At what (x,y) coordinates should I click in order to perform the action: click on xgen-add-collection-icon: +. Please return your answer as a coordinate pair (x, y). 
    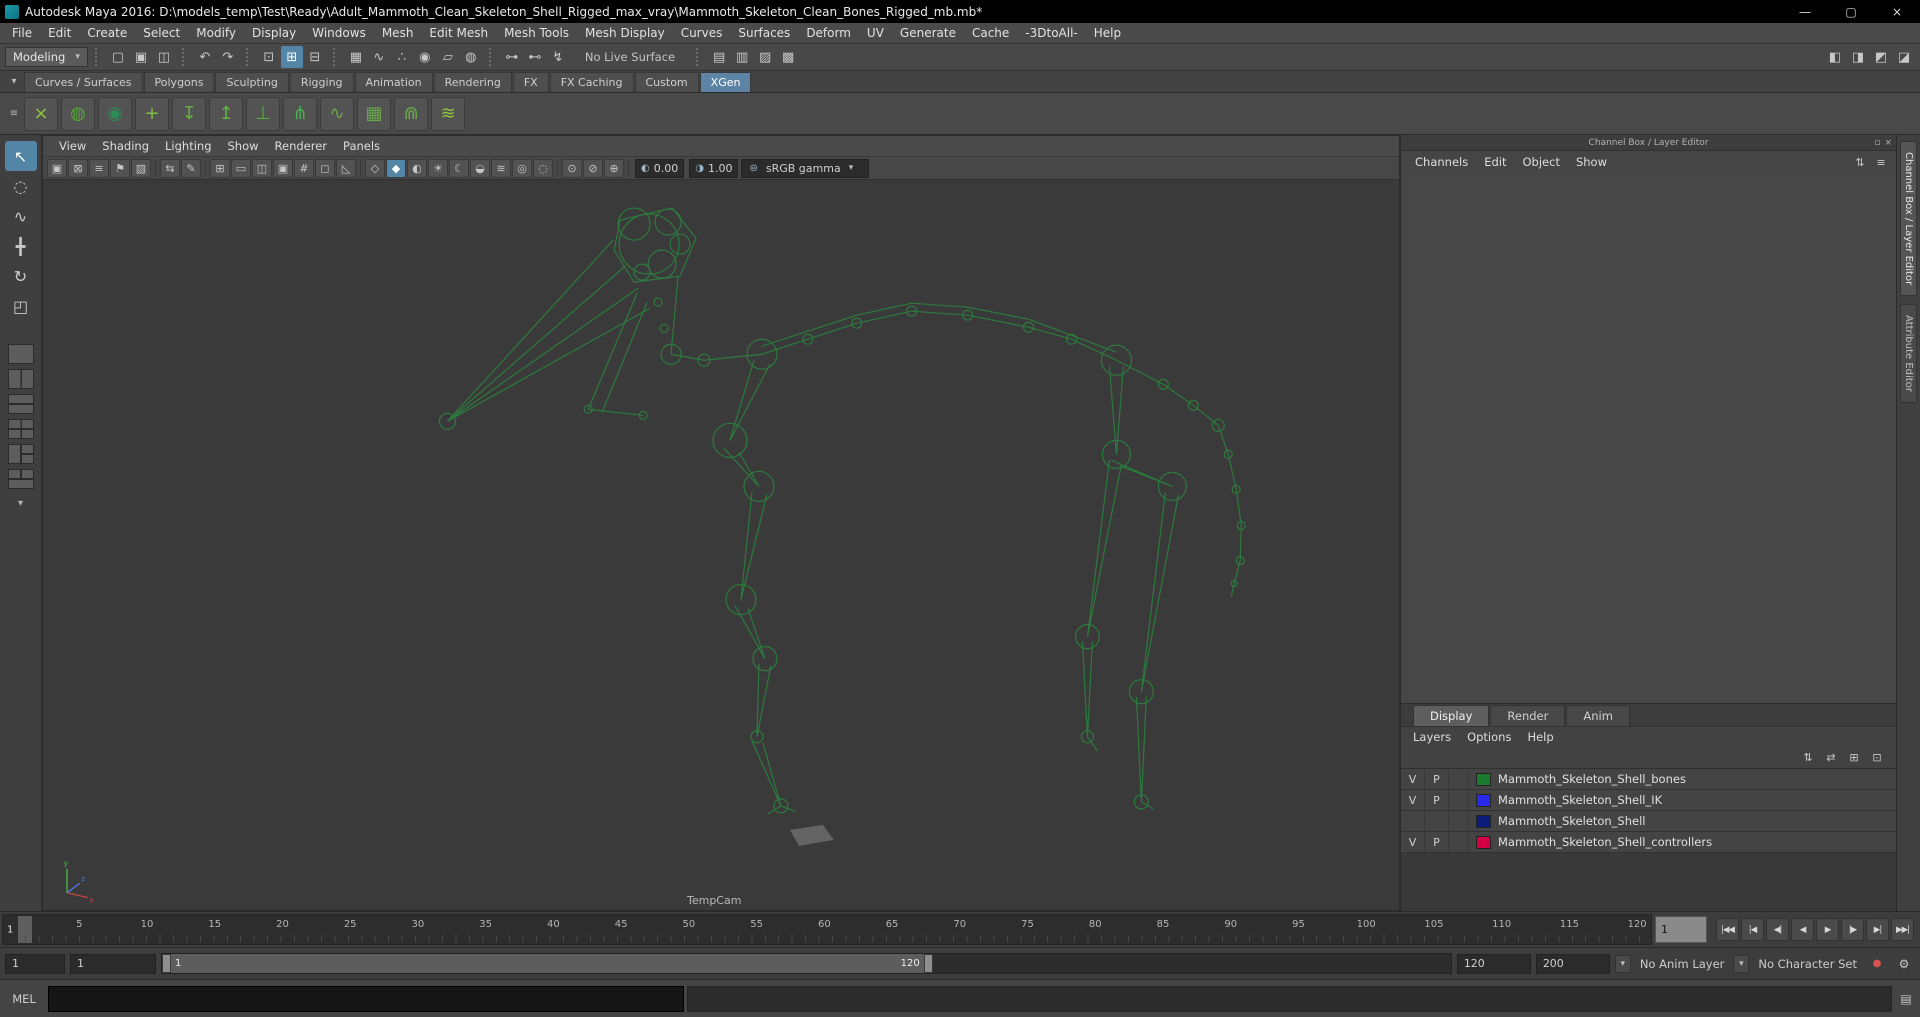
    Looking at the image, I should click on (152, 113).